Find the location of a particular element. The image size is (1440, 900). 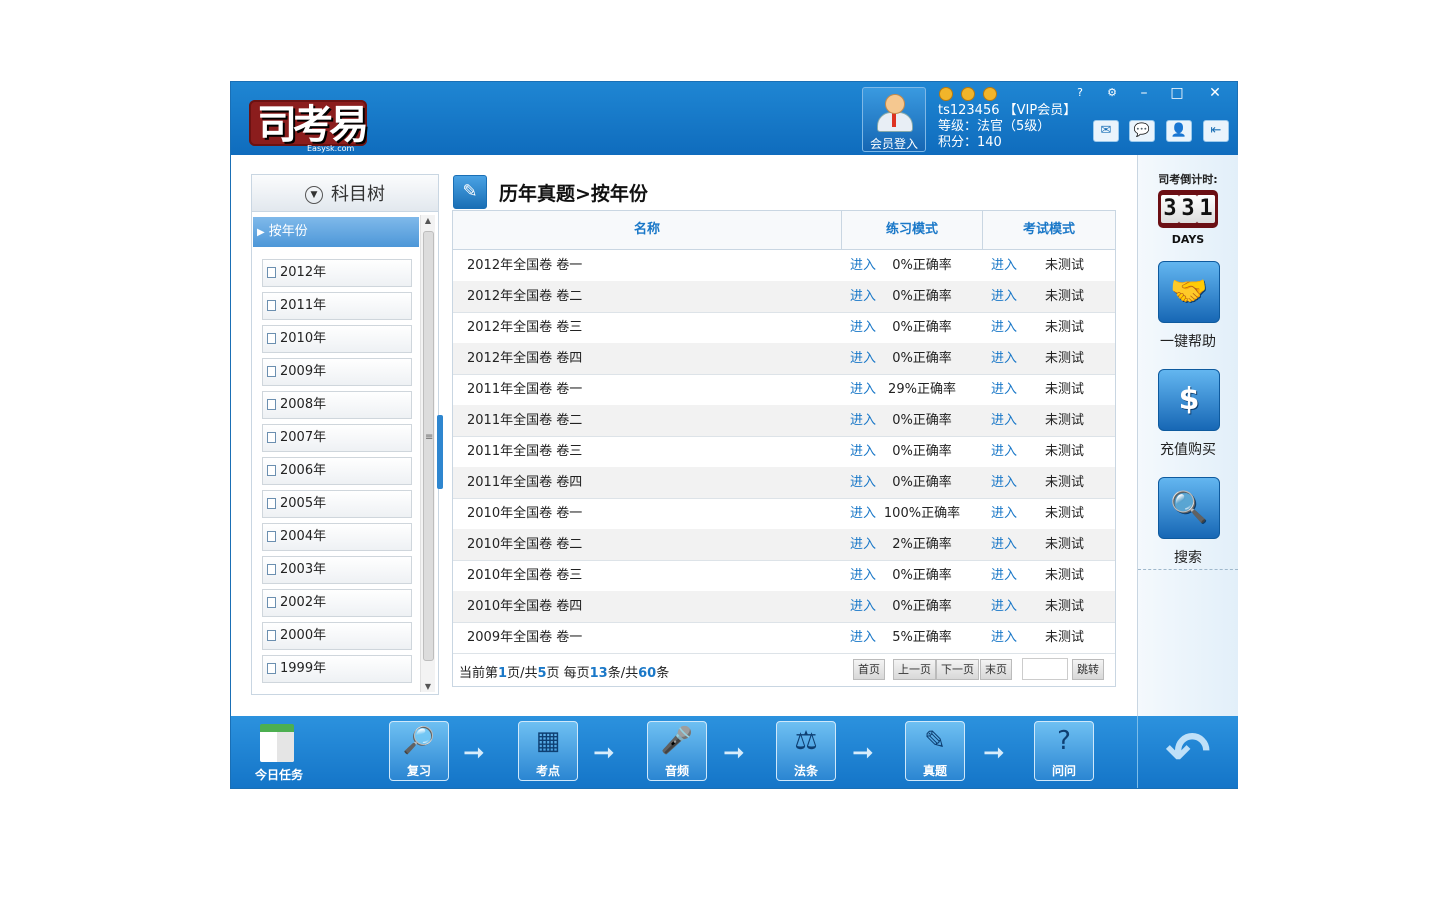

year-label: 2004年 is located at coordinates (303, 536).